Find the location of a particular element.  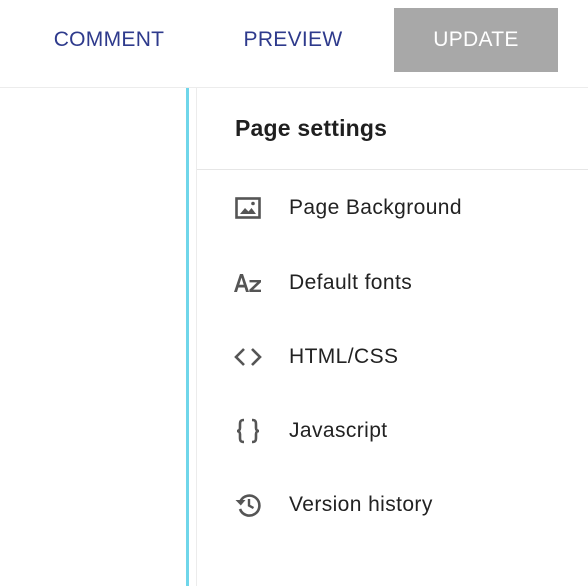

menu-item-default-fonts: Default fonts is located at coordinates (392, 283).